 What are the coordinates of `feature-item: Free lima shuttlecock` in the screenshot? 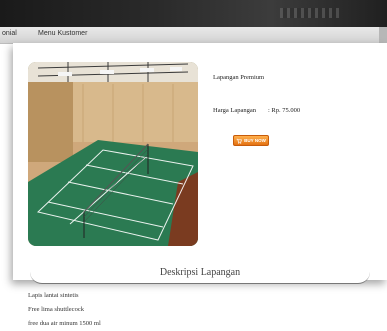 It's located at (56, 309).